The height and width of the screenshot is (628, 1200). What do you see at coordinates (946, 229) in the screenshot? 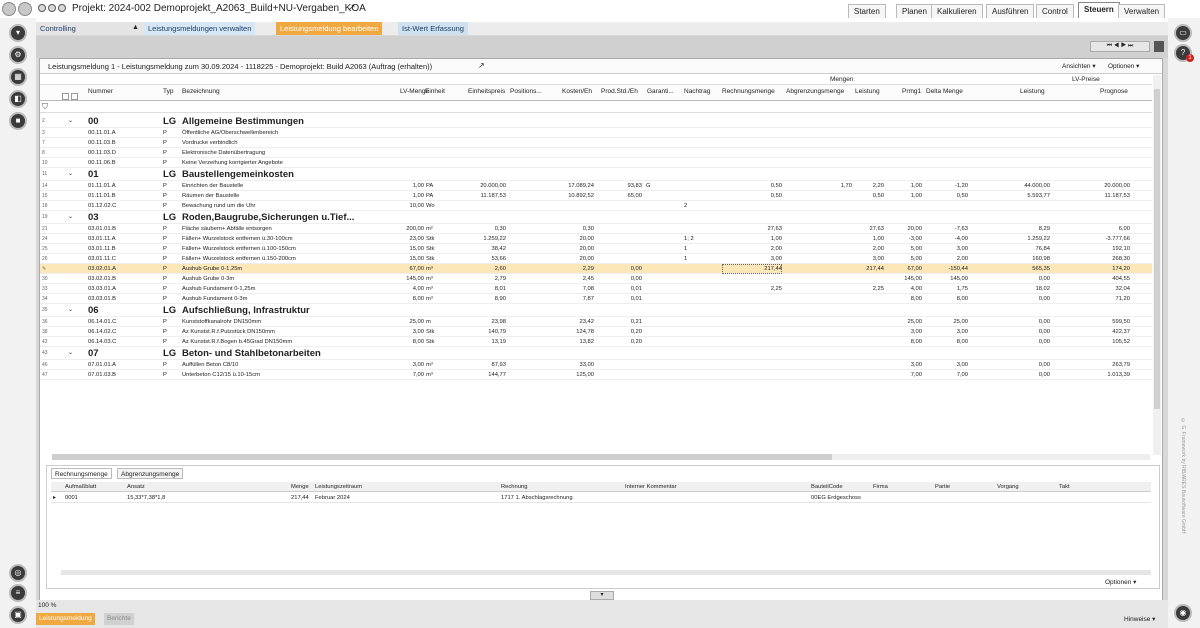
I see `cell-dm: -7,63` at bounding box center [946, 229].